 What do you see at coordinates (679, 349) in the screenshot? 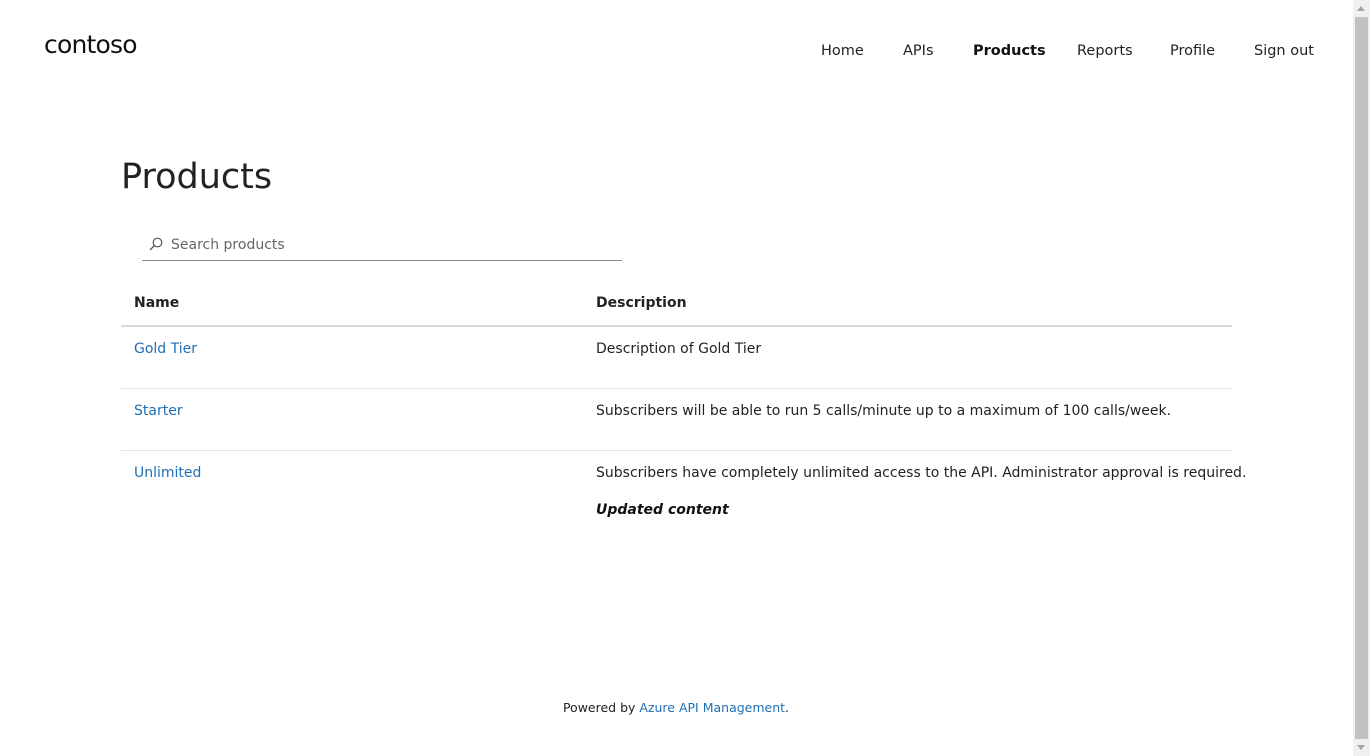
I see `product-description: Description of Gold Tier` at bounding box center [679, 349].